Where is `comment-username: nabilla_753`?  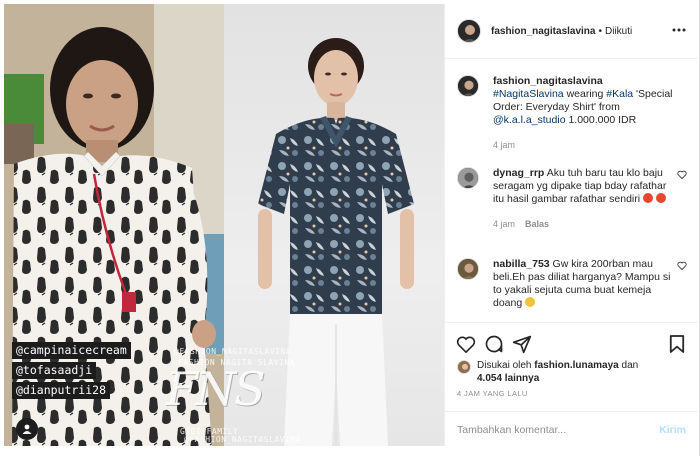
comment-username: nabilla_753 is located at coordinates (521, 264).